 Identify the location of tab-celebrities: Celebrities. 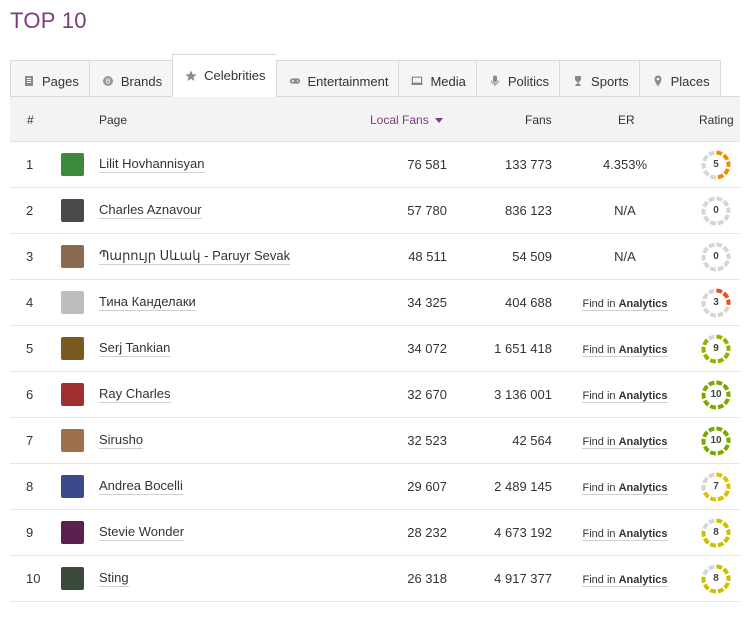
(224, 75).